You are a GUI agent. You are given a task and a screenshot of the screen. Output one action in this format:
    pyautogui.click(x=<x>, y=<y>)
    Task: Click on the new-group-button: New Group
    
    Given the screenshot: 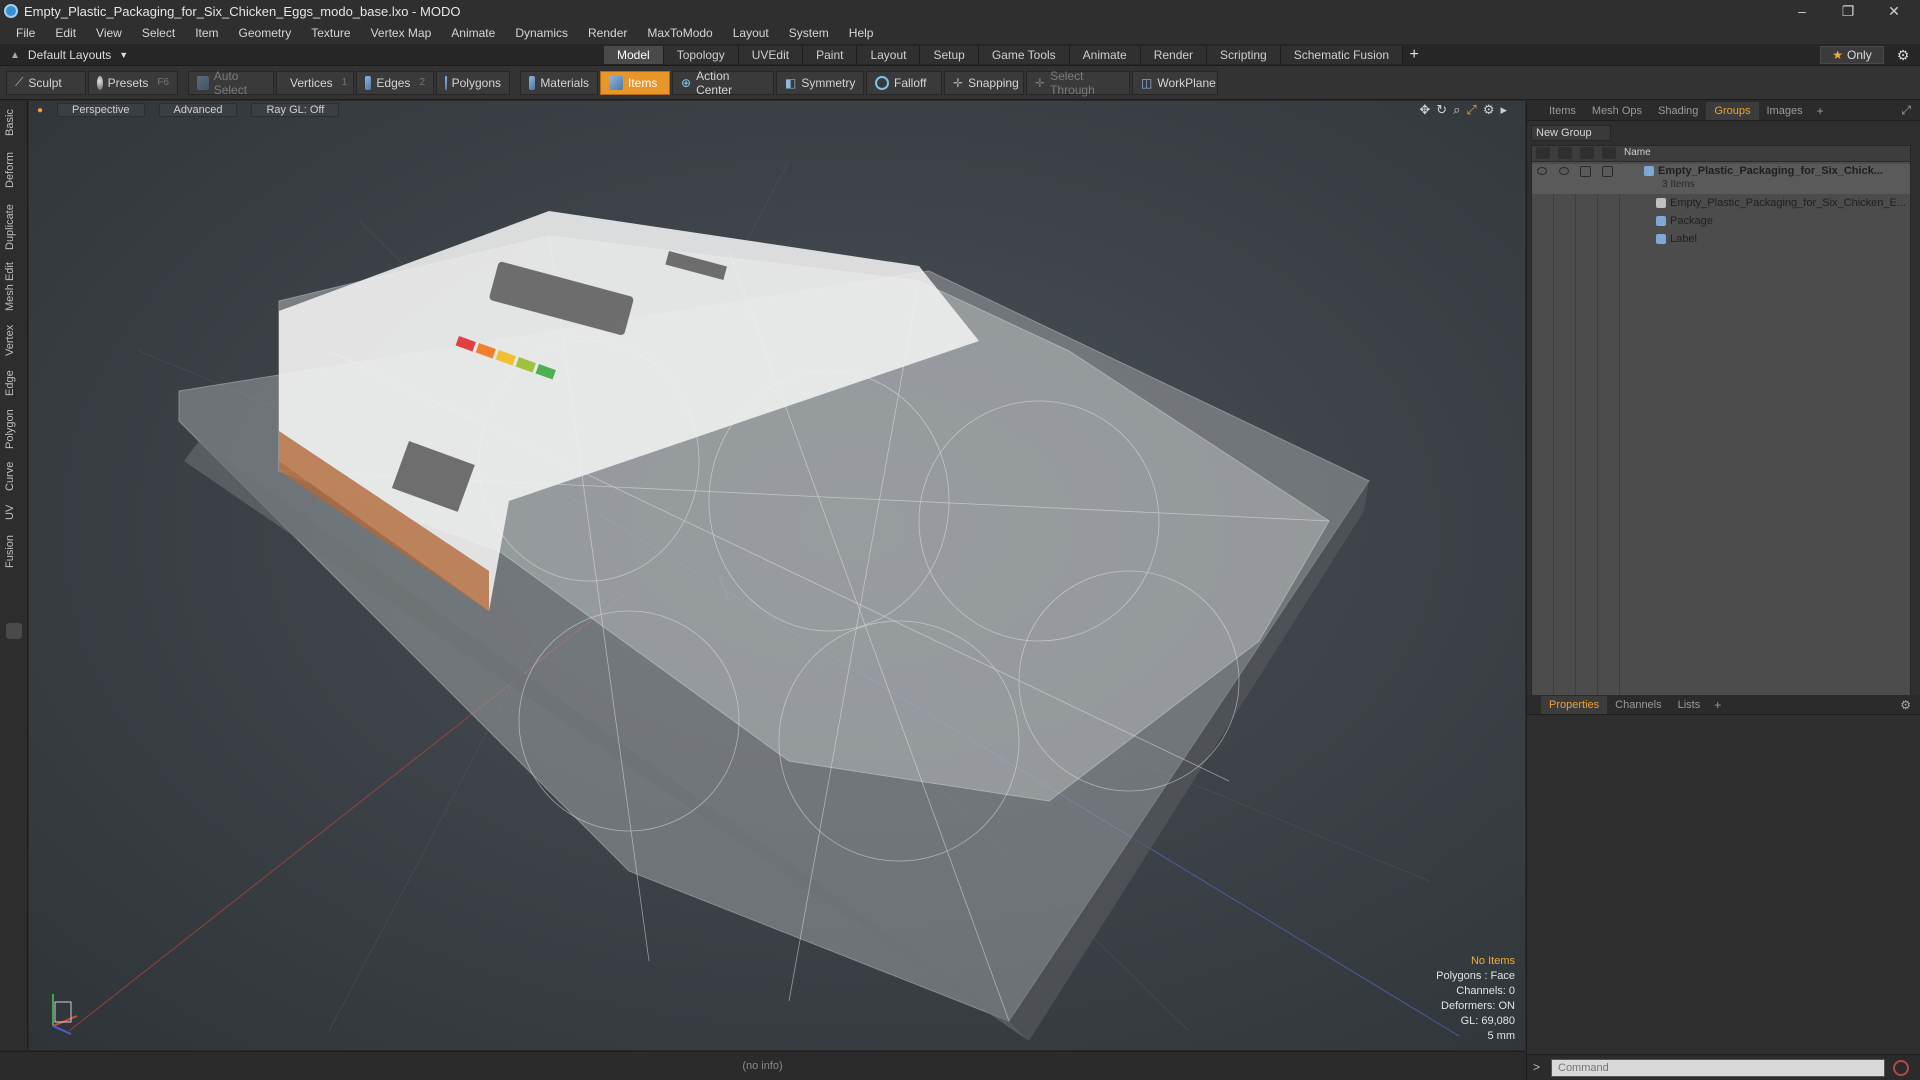 What is the action you would take?
    pyautogui.click(x=1571, y=133)
    